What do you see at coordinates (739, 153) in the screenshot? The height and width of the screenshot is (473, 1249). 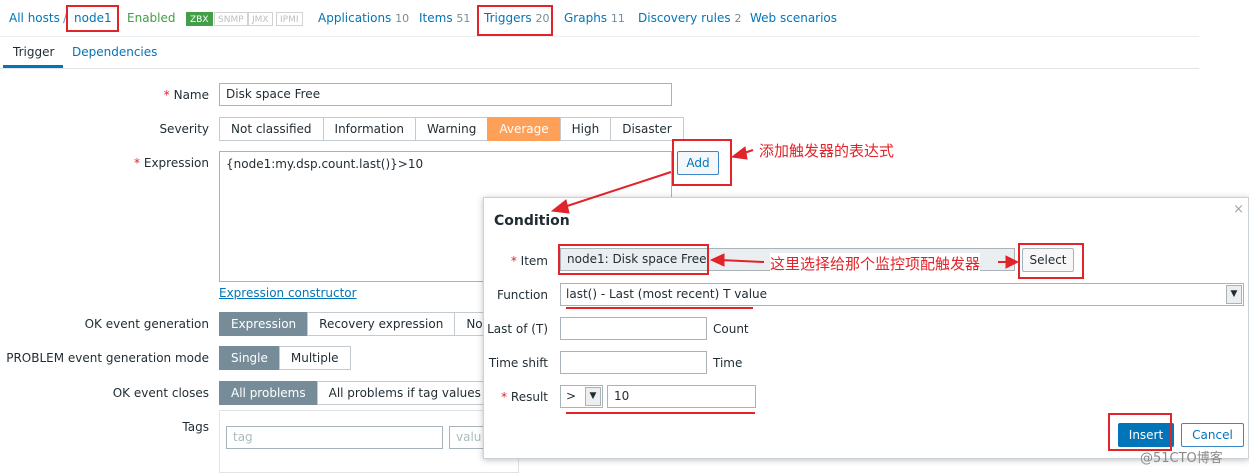 I see `arrow-to-add-head` at bounding box center [739, 153].